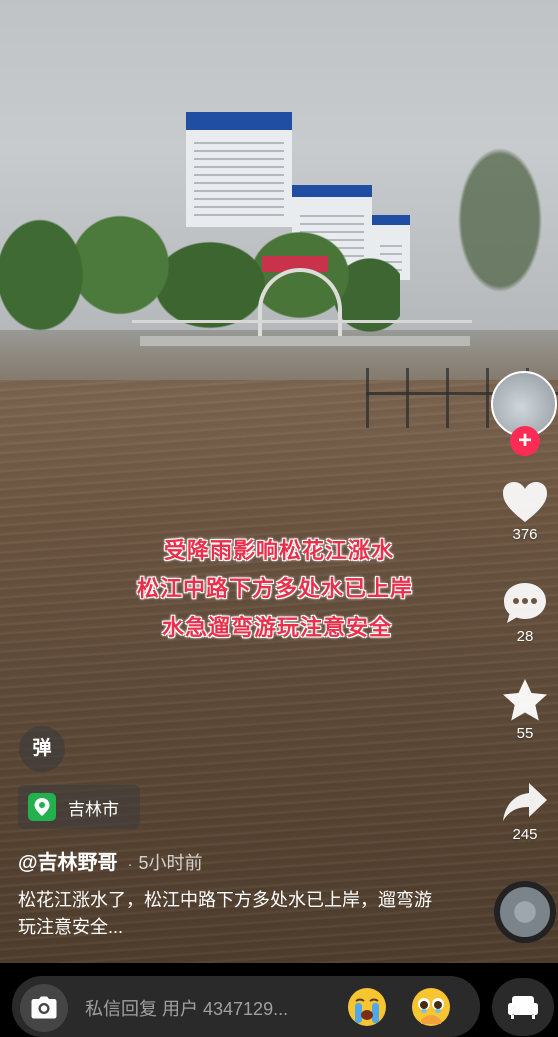 The height and width of the screenshot is (1037, 558). What do you see at coordinates (525, 502) in the screenshot?
I see `heart-icon` at bounding box center [525, 502].